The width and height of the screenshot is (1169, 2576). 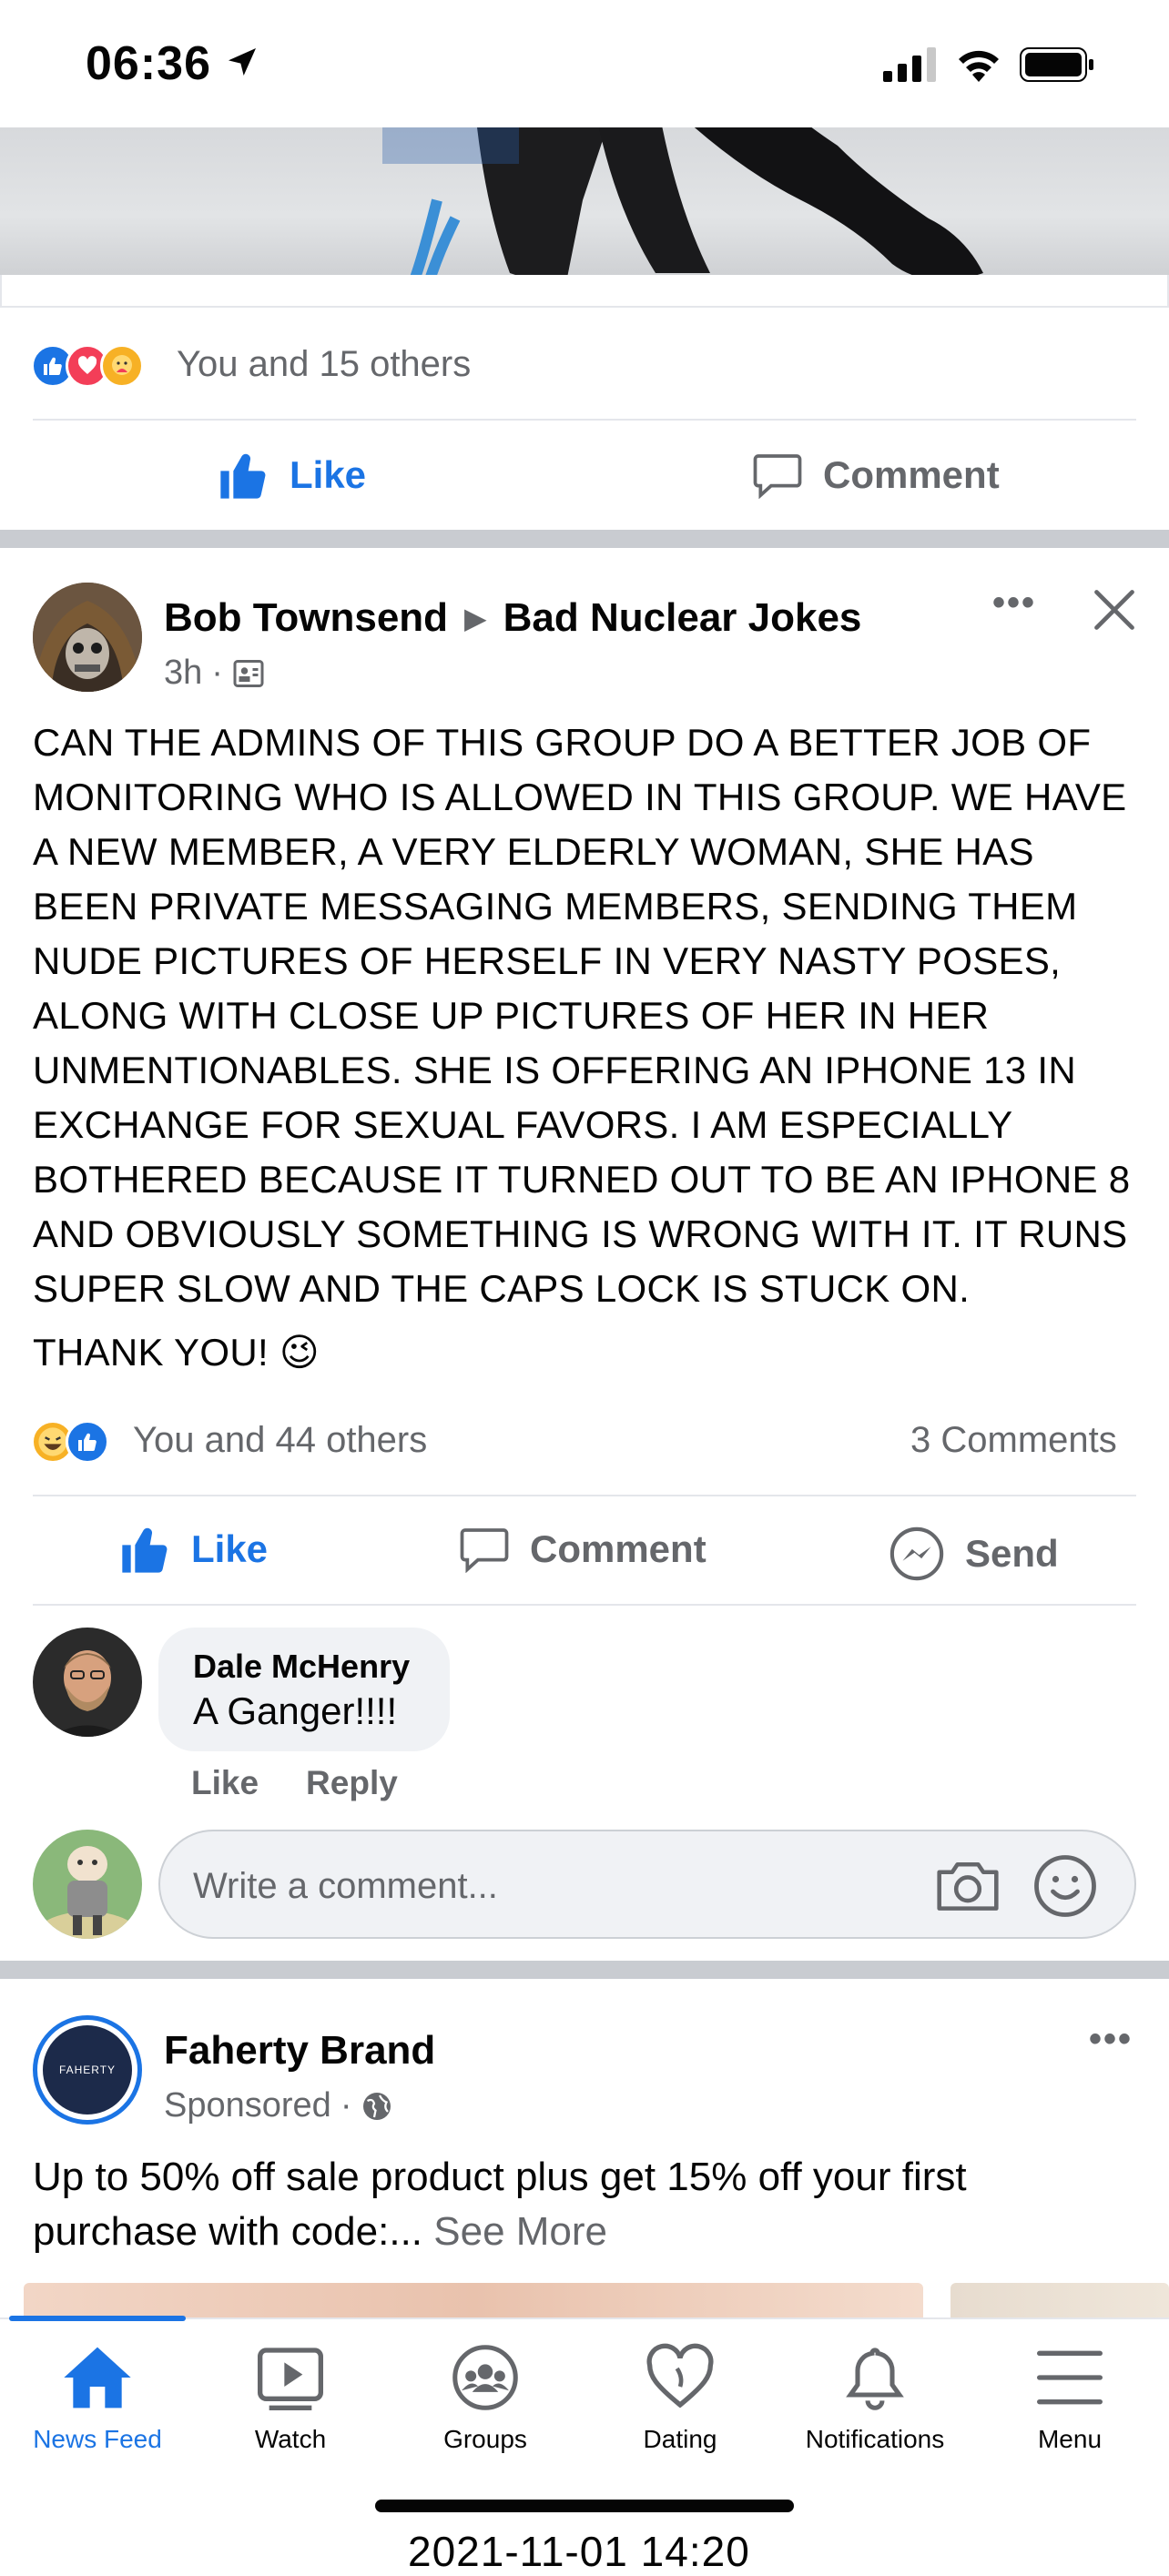 I want to click on see-more-link: See More, so click(x=520, y=2231).